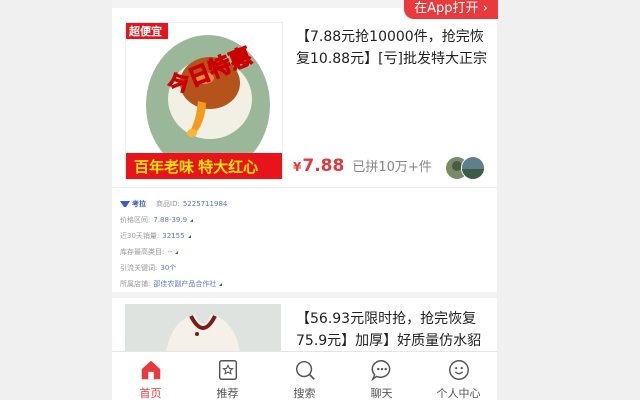 The height and width of the screenshot is (400, 640). Describe the element at coordinates (305, 220) in the screenshot. I see `stats-row: 价格区间: 7.88-39.9` at that location.